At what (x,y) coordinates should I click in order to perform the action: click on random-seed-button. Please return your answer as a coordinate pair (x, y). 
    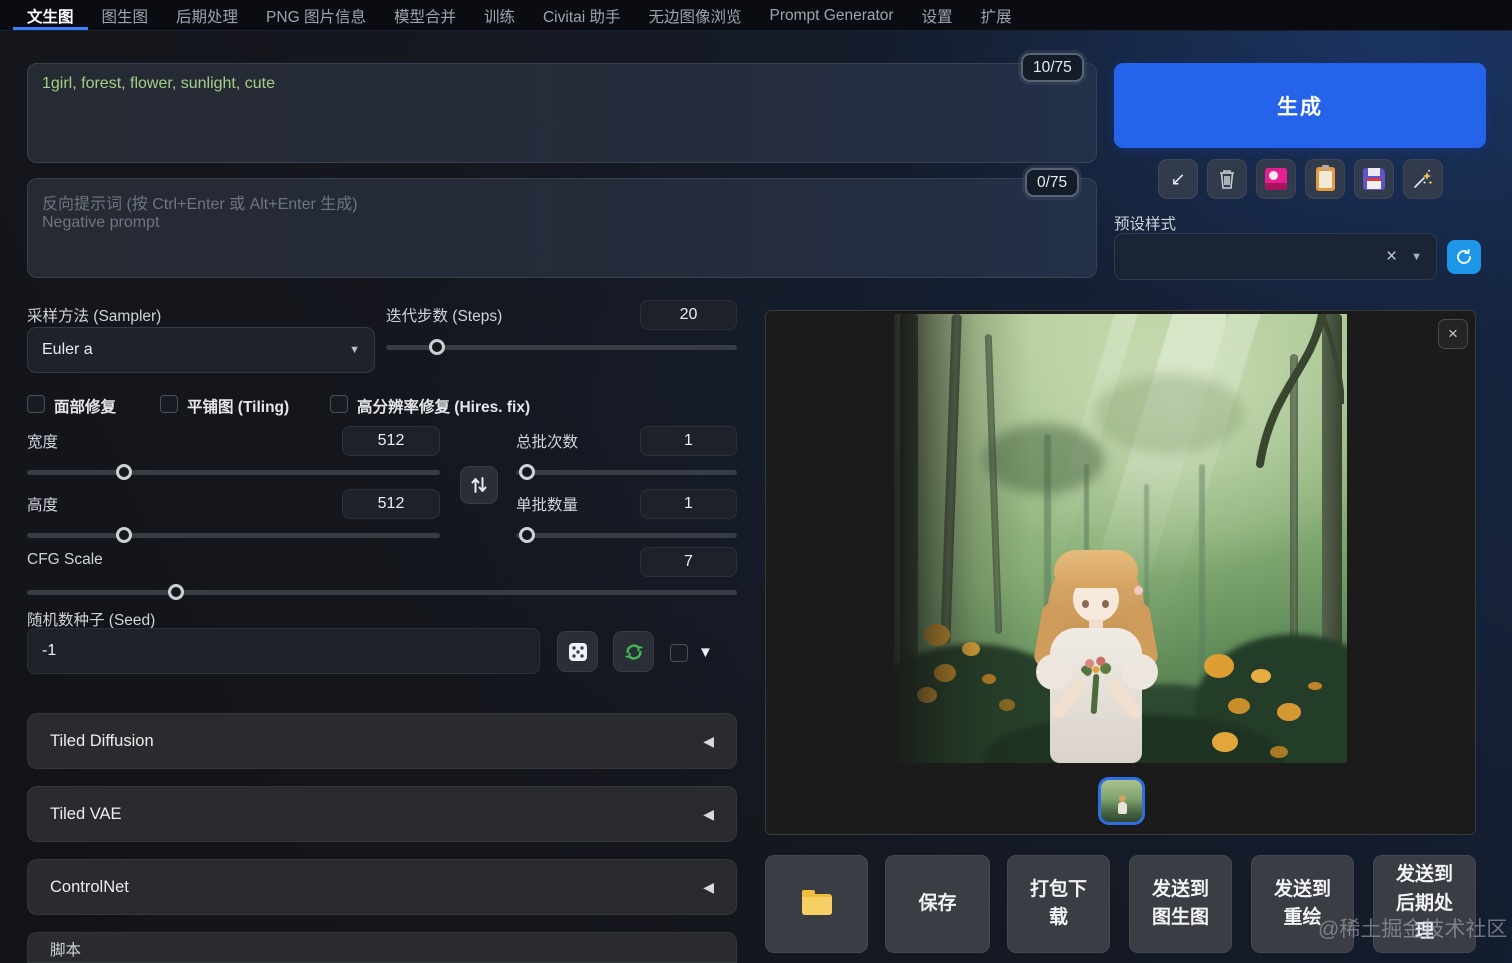
    Looking at the image, I should click on (577, 651).